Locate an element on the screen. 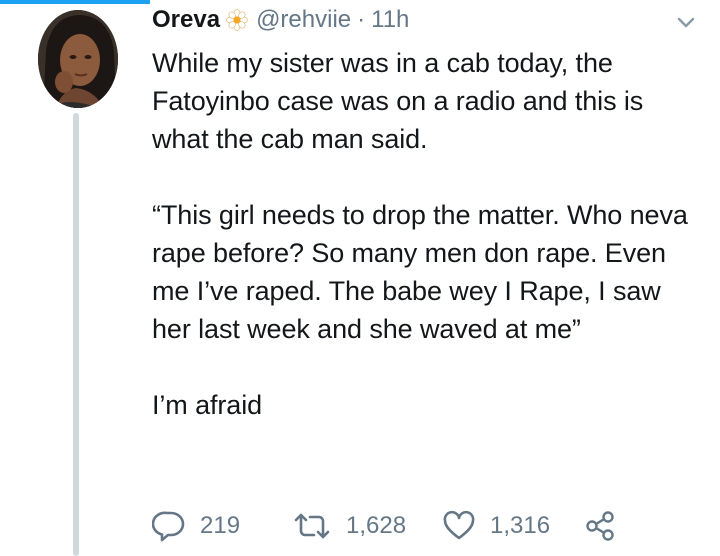 The image size is (720, 556). like-count: 1,316 is located at coordinates (520, 525).